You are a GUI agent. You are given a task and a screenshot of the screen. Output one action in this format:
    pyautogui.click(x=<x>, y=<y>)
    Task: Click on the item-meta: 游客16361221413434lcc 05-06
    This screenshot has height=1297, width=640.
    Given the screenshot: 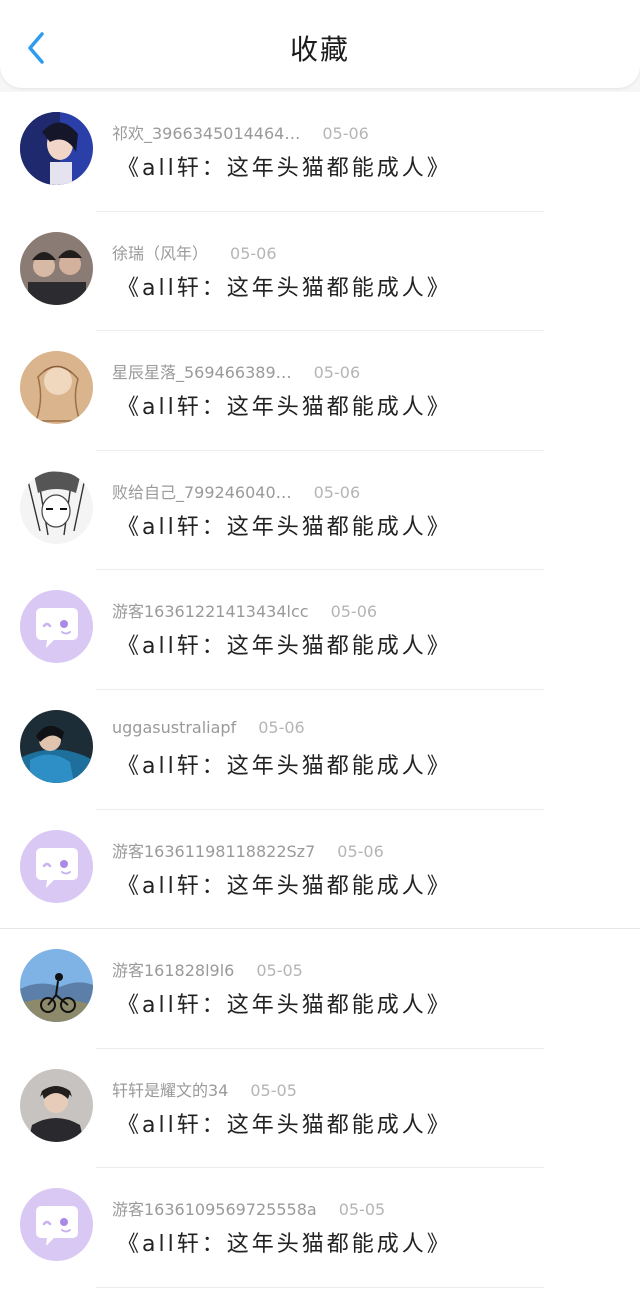 What is the action you would take?
    pyautogui.click(x=244, y=610)
    